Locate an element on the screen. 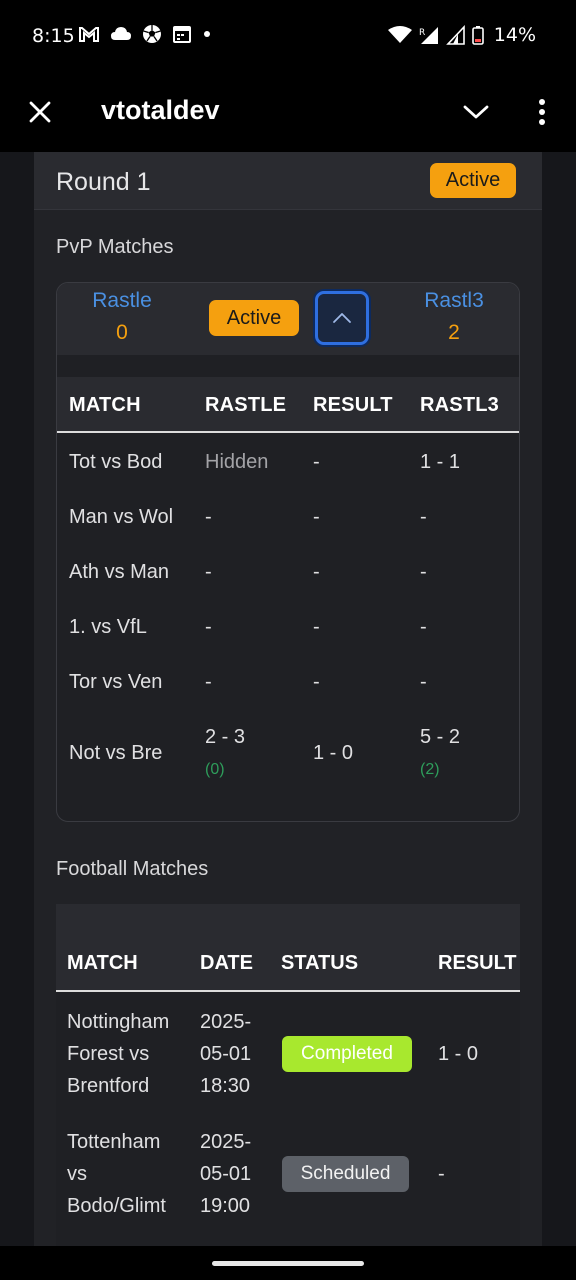 The height and width of the screenshot is (1280, 576). home-gesture-handle is located at coordinates (288, 1263).